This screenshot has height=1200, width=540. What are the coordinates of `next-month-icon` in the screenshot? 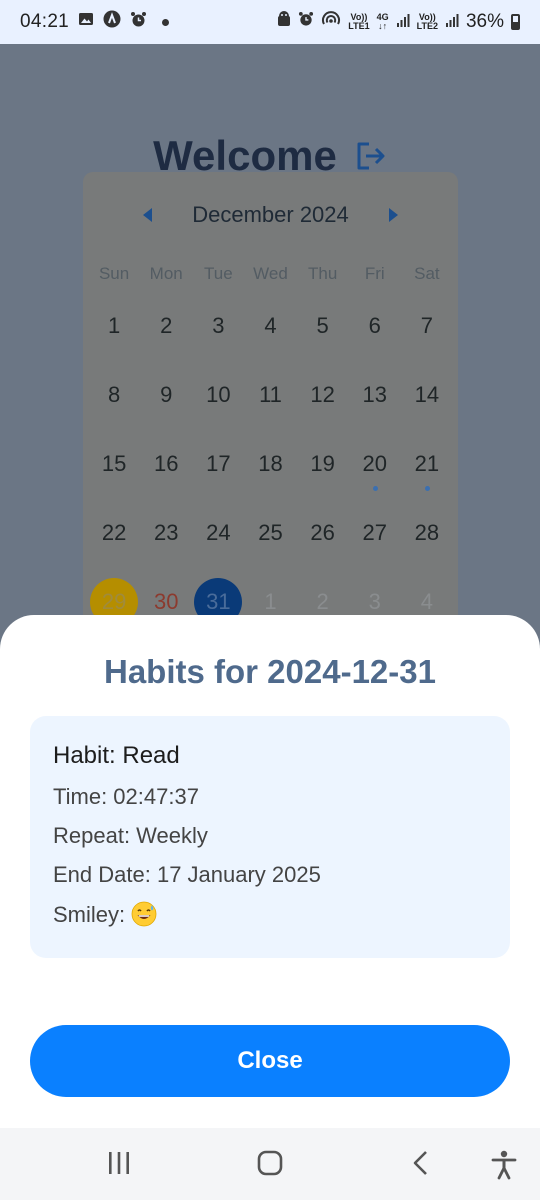 It's located at (393, 215).